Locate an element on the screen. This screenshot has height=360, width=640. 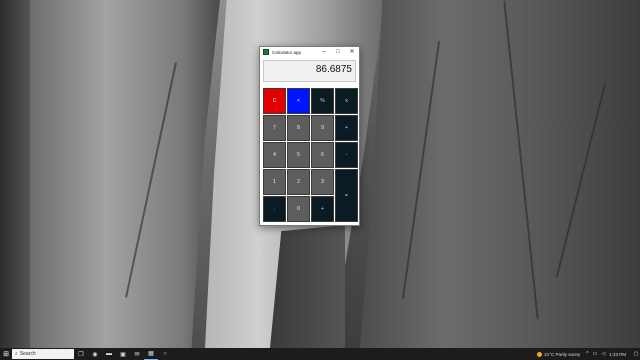
digit-4-button: 4 is located at coordinates (274, 155).